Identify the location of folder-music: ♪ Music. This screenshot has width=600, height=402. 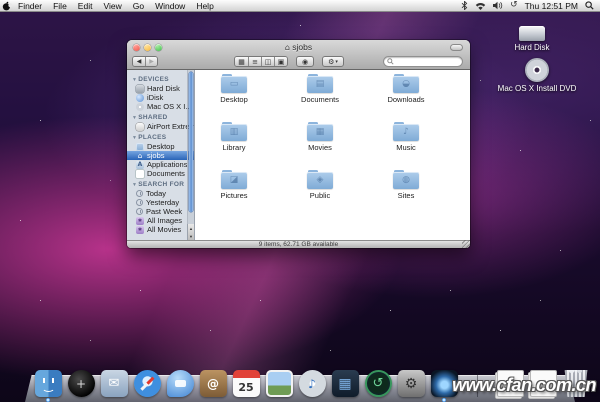
(406, 146).